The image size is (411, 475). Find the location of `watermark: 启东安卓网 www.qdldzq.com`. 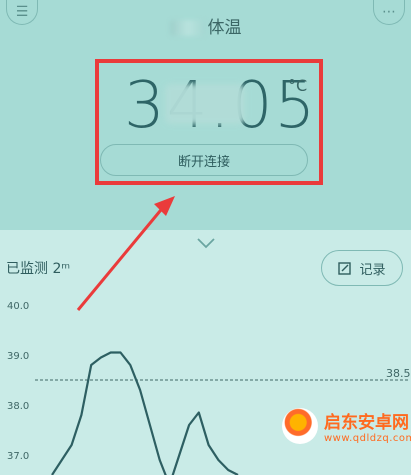

watermark: 启东安卓网 www.qdldzq.com is located at coordinates (346, 426).